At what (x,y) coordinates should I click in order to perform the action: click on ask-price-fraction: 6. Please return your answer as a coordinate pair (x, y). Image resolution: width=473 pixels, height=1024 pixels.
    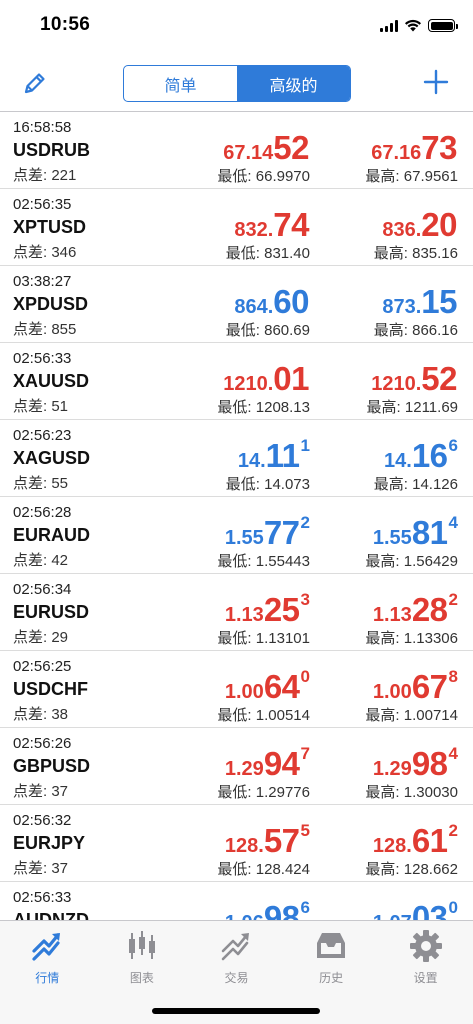
    Looking at the image, I should click on (453, 445).